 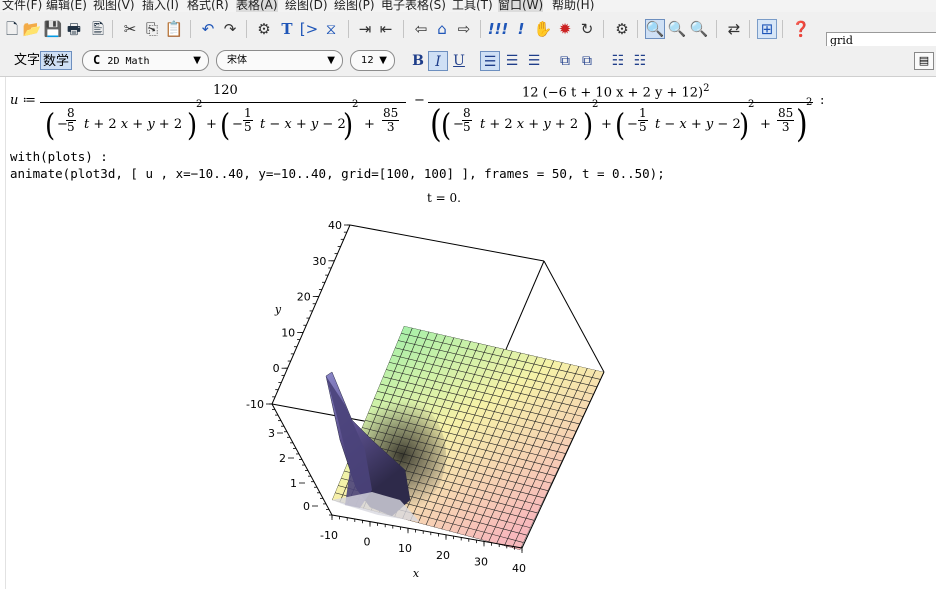 What do you see at coordinates (565, 29) in the screenshot?
I see `debug-bug-icon: ✹` at bounding box center [565, 29].